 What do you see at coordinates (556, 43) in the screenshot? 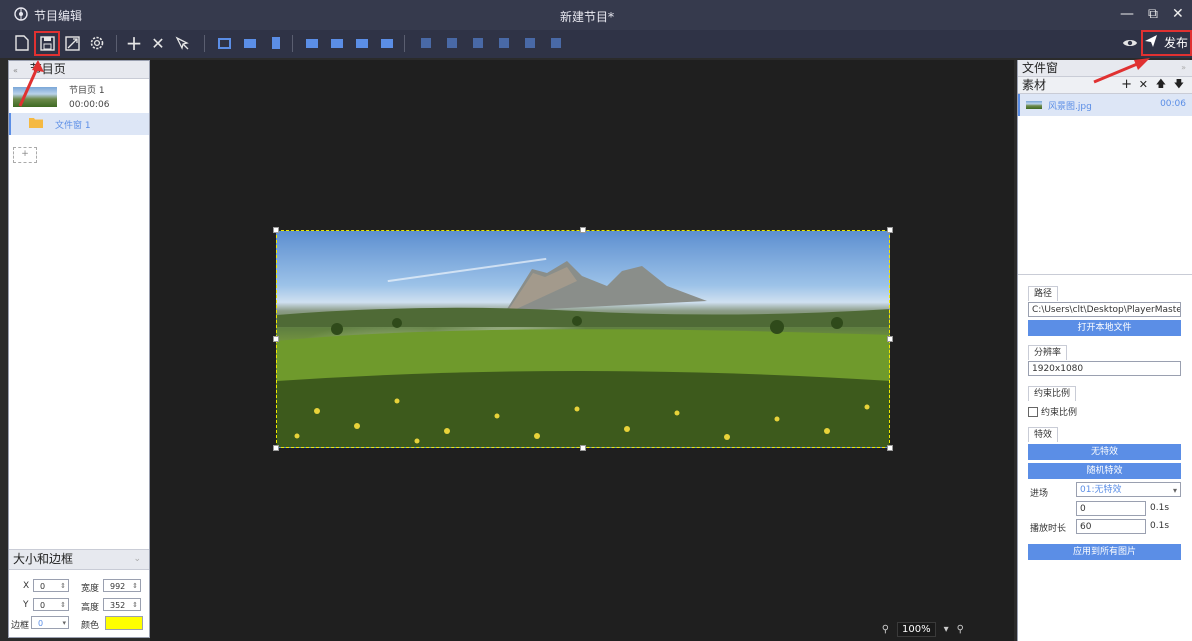
I see `align-right-icon` at bounding box center [556, 43].